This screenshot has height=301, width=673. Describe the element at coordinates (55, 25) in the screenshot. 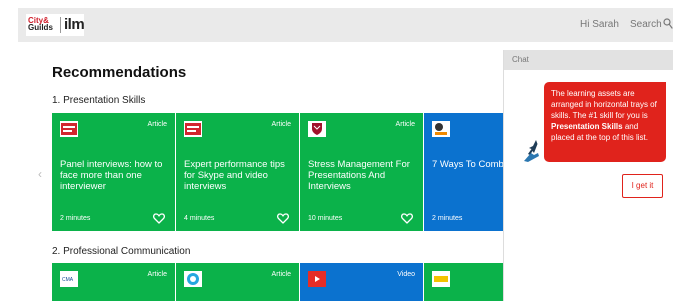

I see `brand-logo: City& Guilds ilm` at that location.